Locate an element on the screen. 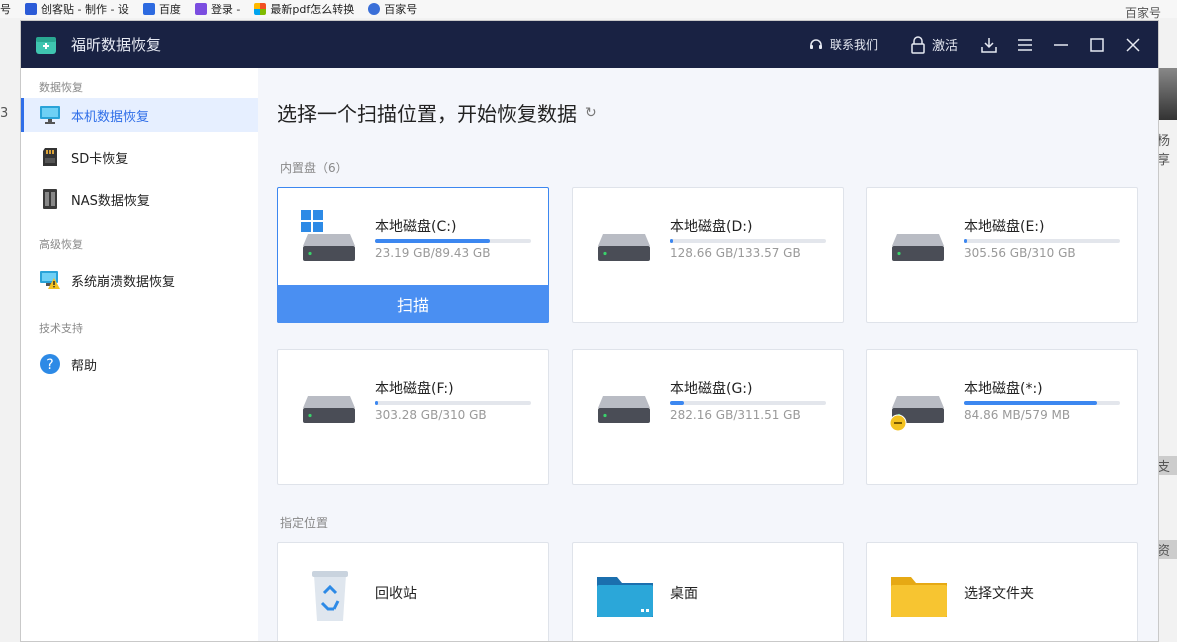 The image size is (1177, 642). bookmark-item: 创客贴 - 制作 - 设 is located at coordinates (77, 9).